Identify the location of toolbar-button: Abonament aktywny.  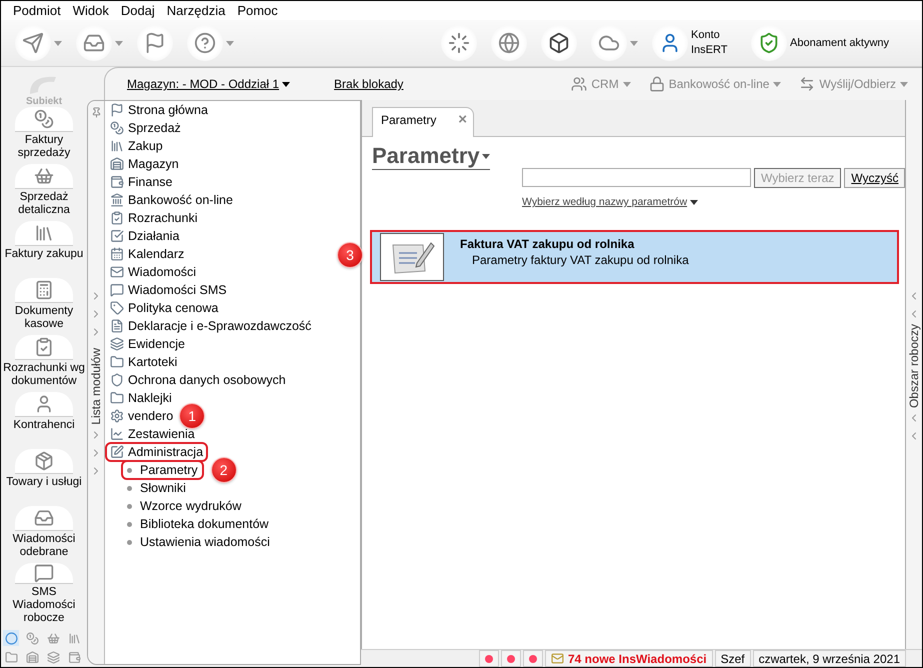
(825, 43).